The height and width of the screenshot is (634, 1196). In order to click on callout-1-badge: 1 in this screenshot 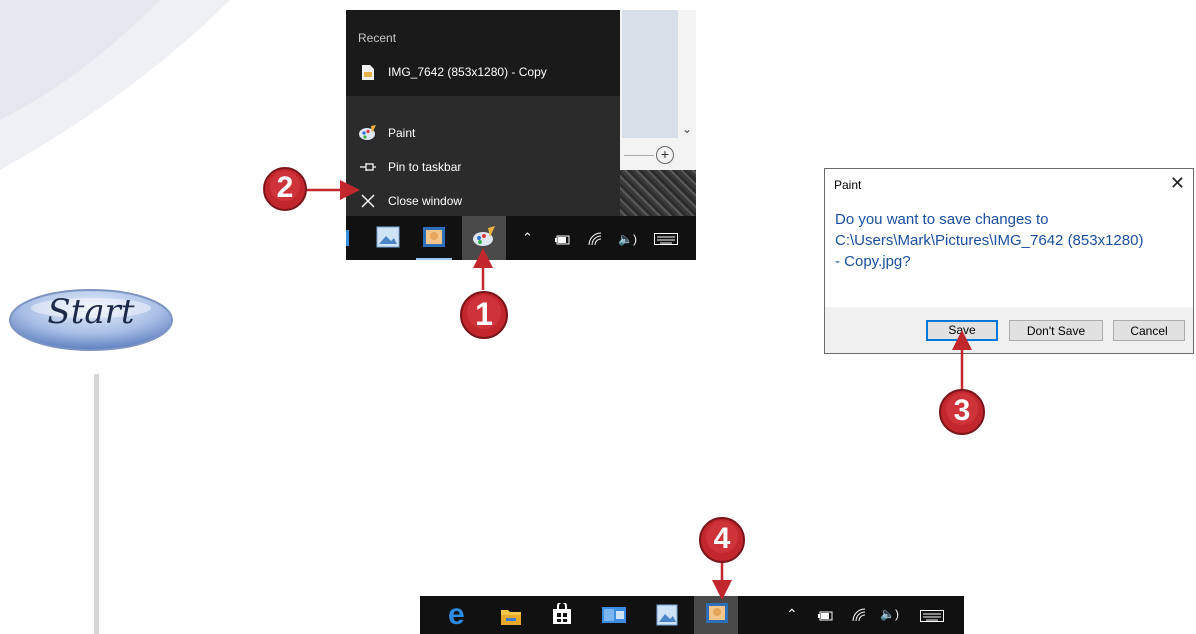, I will do `click(484, 315)`.